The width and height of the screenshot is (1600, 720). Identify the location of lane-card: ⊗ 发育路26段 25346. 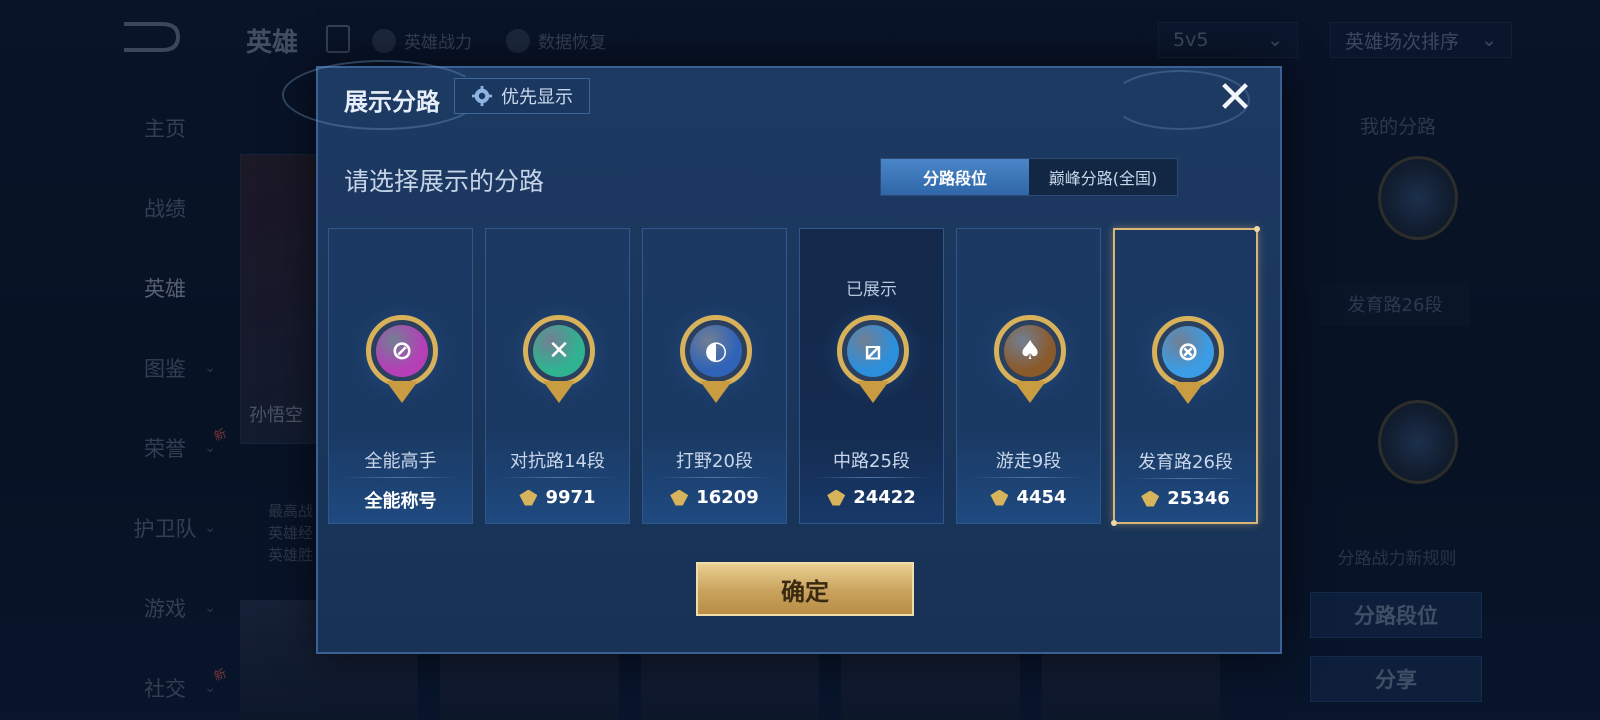
(1186, 376).